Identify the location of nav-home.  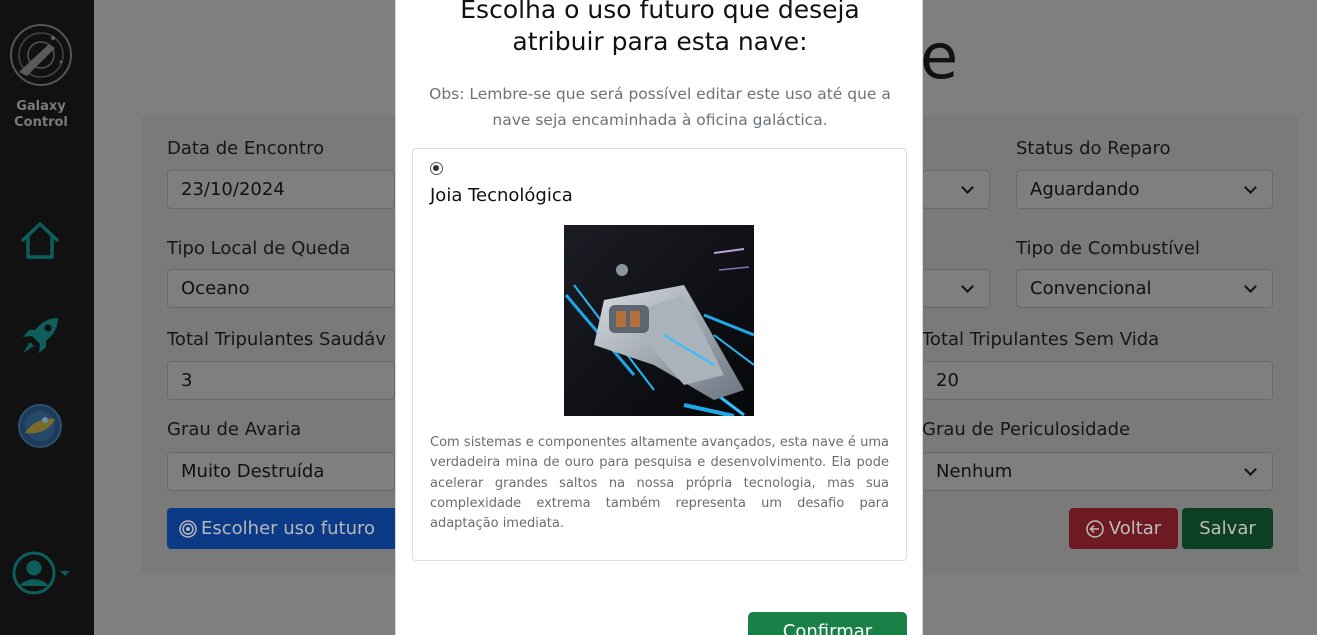
(40, 240).